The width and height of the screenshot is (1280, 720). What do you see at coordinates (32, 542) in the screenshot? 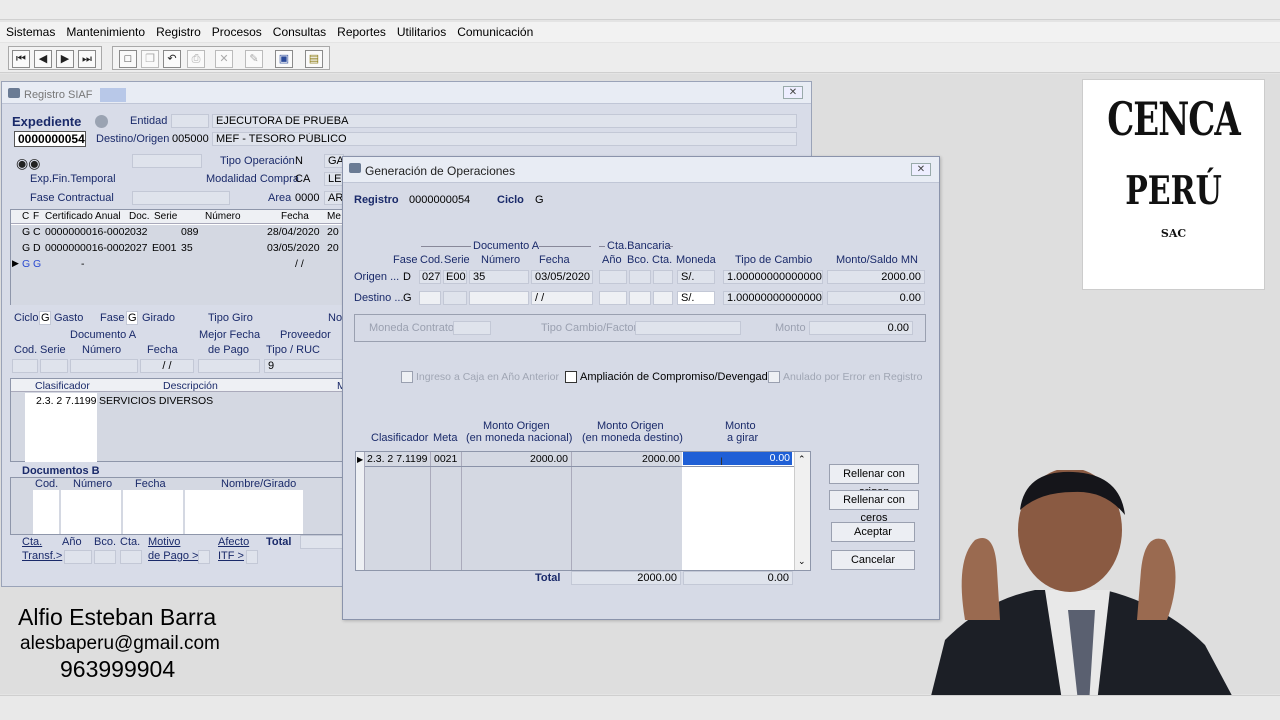
I see `cta-label: Cta.` at bounding box center [32, 542].